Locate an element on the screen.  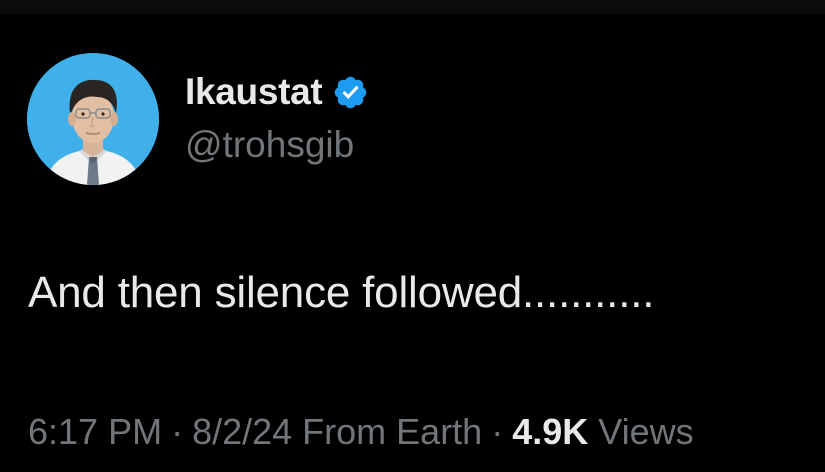
tweet-meta: 6:17 PM · 8/2/24 From Earth · 4.9K Views is located at coordinates (361, 432).